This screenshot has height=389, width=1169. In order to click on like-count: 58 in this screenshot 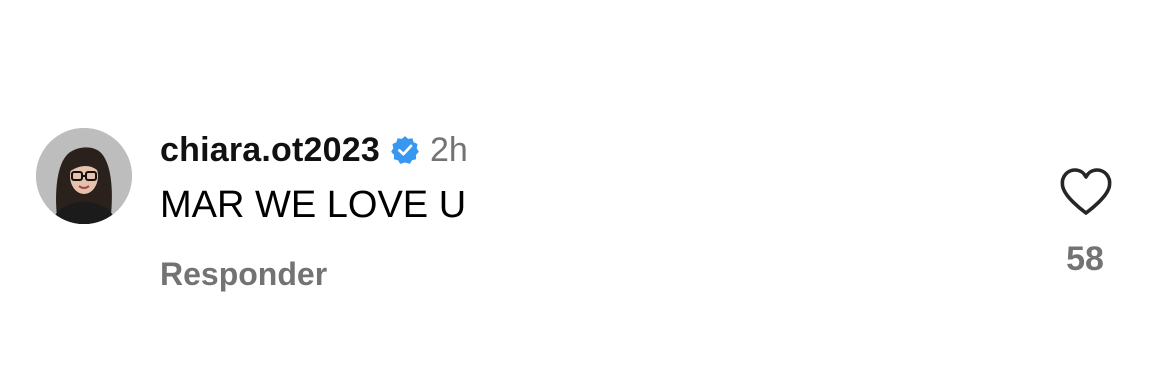, I will do `click(1085, 259)`.